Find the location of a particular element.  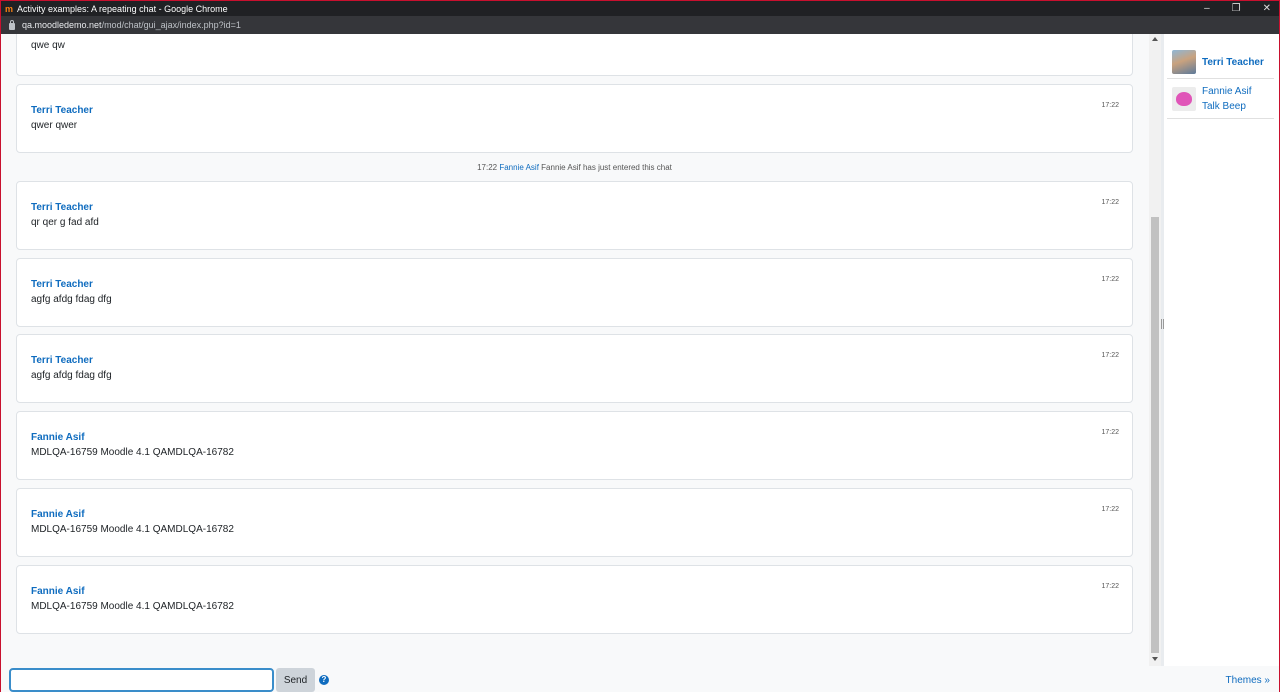

chat-message: qwe qw is located at coordinates (574, 55).